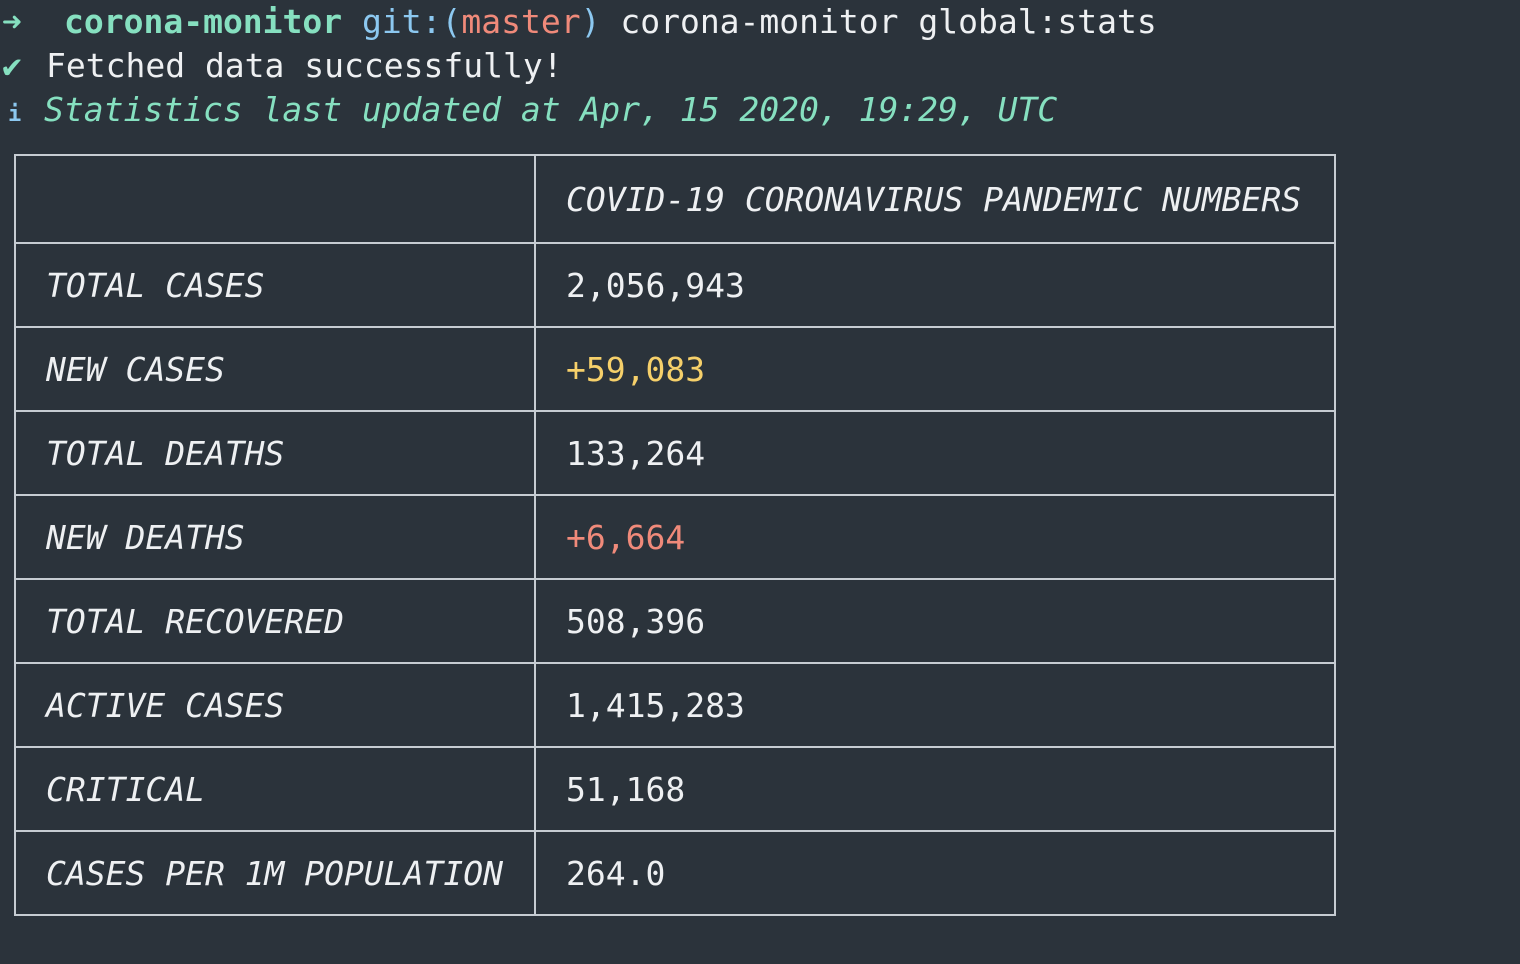 This screenshot has height=964, width=1520. Describe the element at coordinates (275, 873) in the screenshot. I see `row-label: CASES PER 1M POPULATION` at that location.